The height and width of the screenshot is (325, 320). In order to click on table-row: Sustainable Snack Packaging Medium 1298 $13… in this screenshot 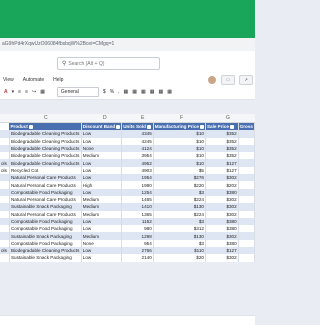, I will do `click(127, 236)`.